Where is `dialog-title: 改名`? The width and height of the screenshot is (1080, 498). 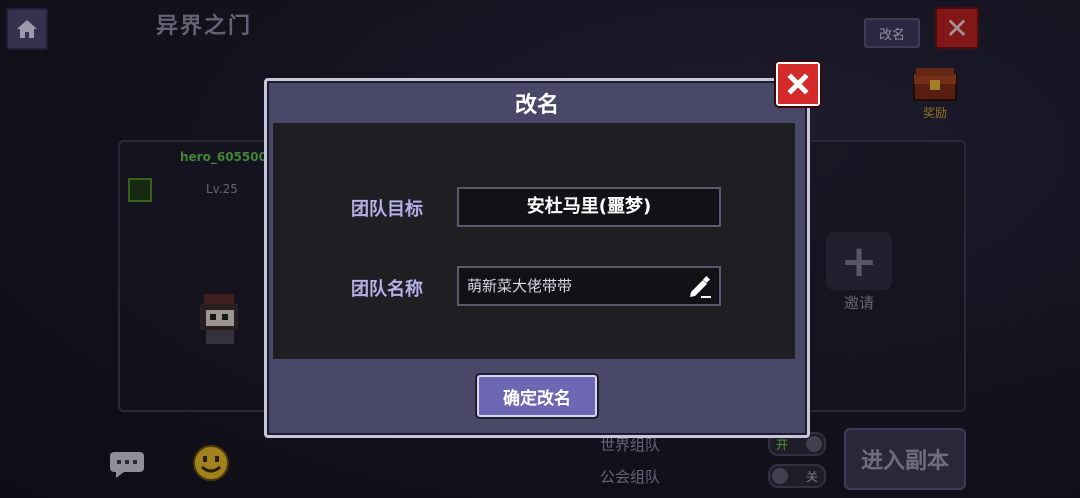 dialog-title: 改名 is located at coordinates (536, 105).